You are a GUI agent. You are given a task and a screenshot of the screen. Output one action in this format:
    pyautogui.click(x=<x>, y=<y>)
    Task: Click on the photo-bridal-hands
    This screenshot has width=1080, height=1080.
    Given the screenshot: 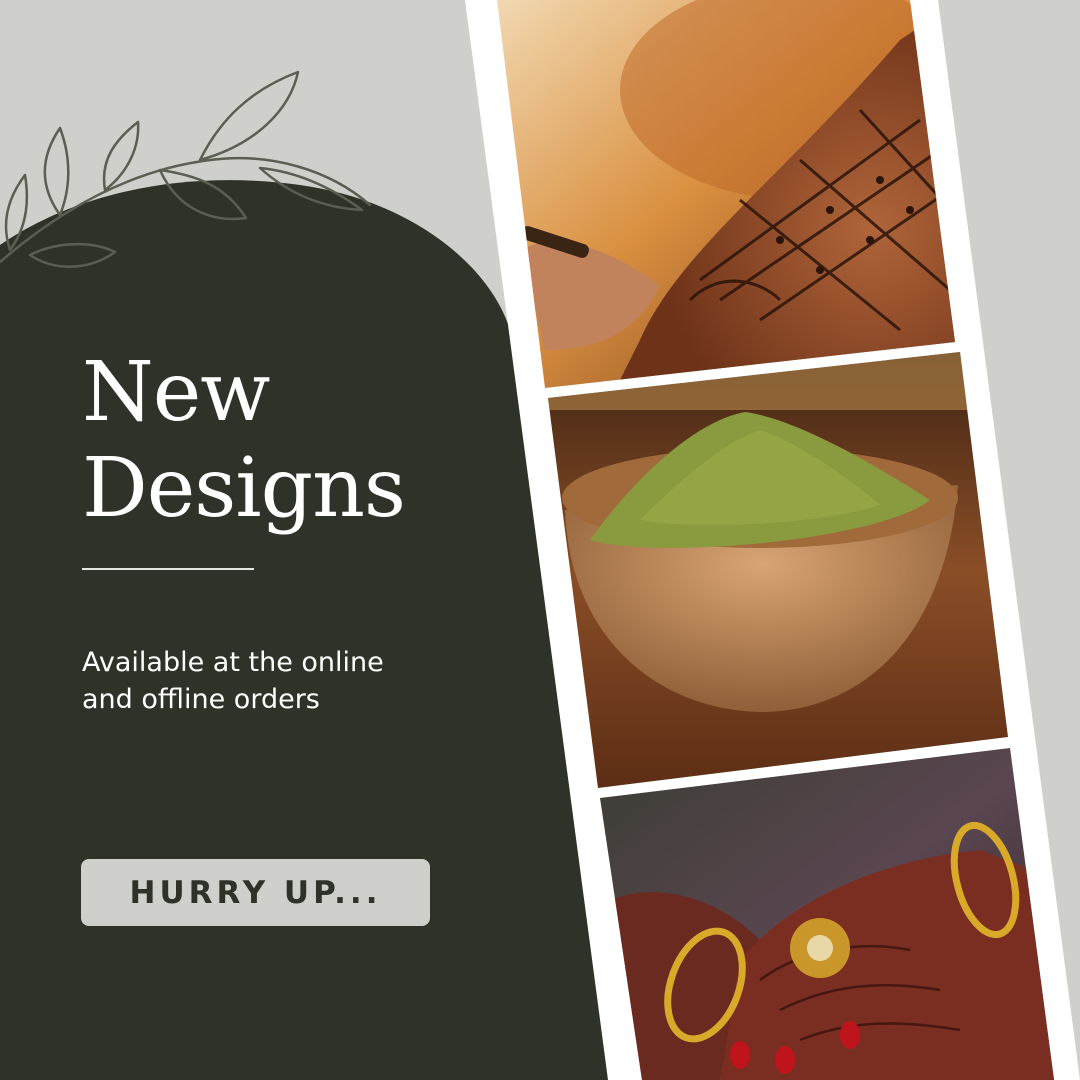 What is the action you would take?
    pyautogui.click(x=827, y=914)
    